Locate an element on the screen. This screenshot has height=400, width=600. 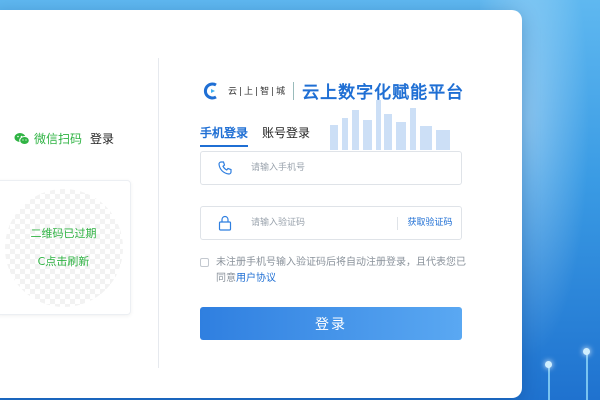
brand-separator is located at coordinates (294, 90).